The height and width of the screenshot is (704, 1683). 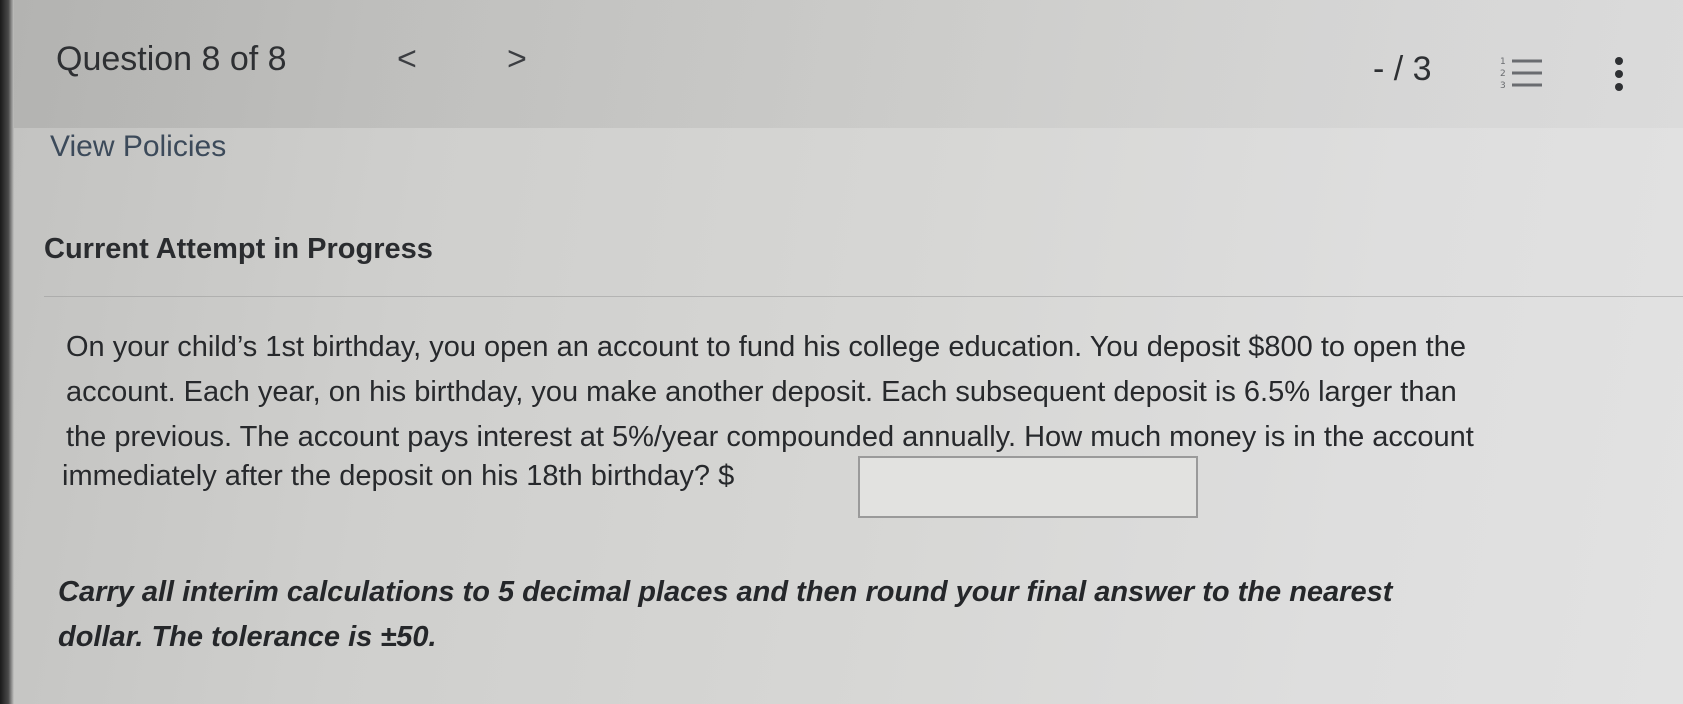 What do you see at coordinates (238, 249) in the screenshot?
I see `section-title: Current Attempt in Progress` at bounding box center [238, 249].